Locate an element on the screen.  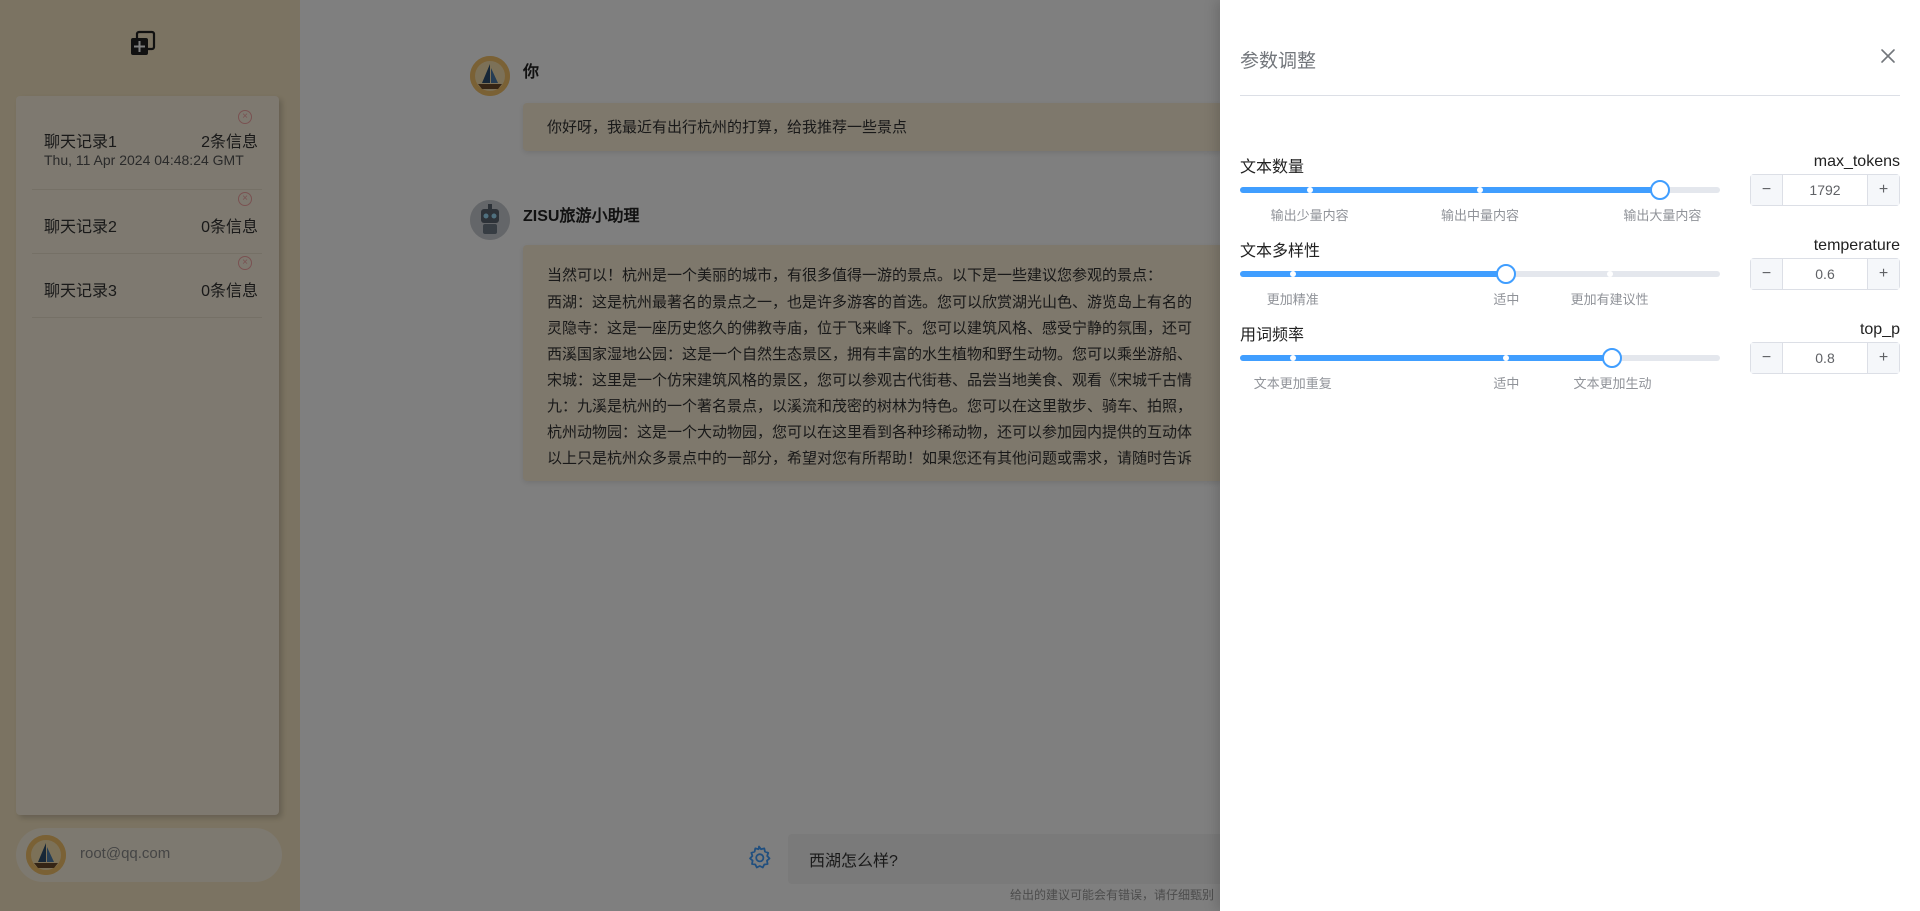
param-key: top_p is located at coordinates (1879, 329).